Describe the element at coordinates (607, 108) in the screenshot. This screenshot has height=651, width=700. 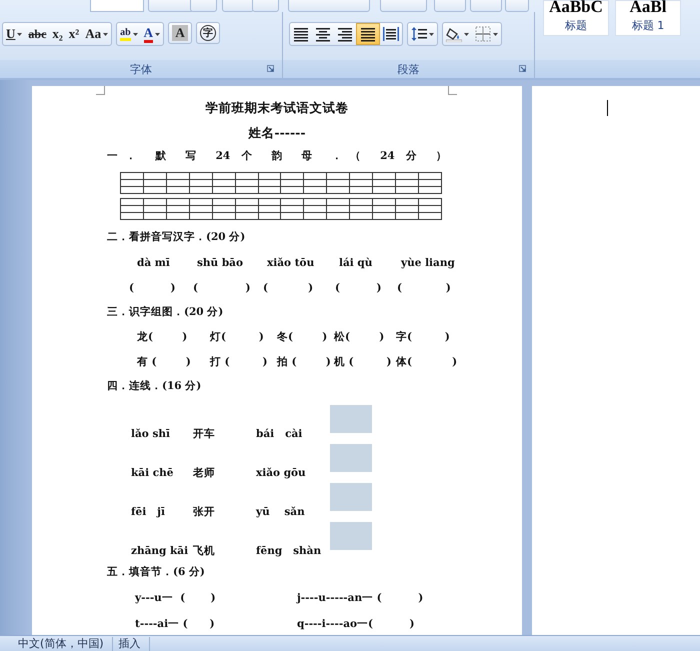
I see `text-cursor` at that location.